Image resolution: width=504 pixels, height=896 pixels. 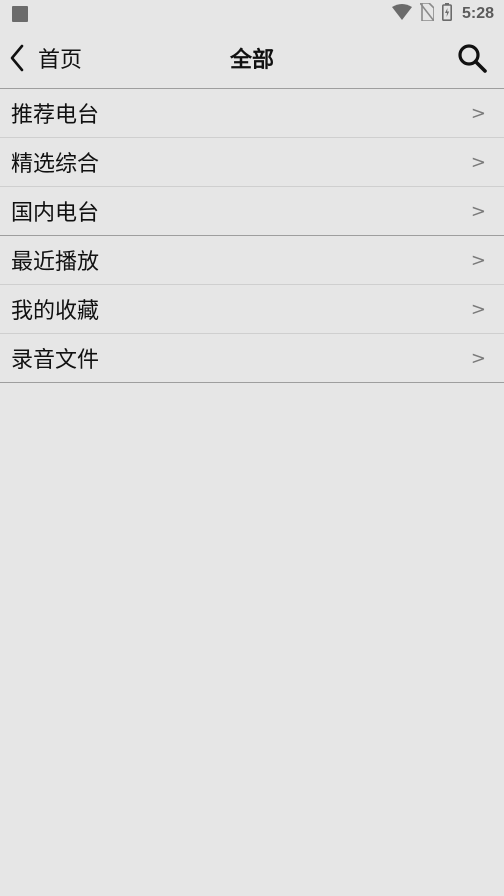 What do you see at coordinates (252, 211) in the screenshot?
I see `list-item-domestic-stations: 国内电台 >` at bounding box center [252, 211].